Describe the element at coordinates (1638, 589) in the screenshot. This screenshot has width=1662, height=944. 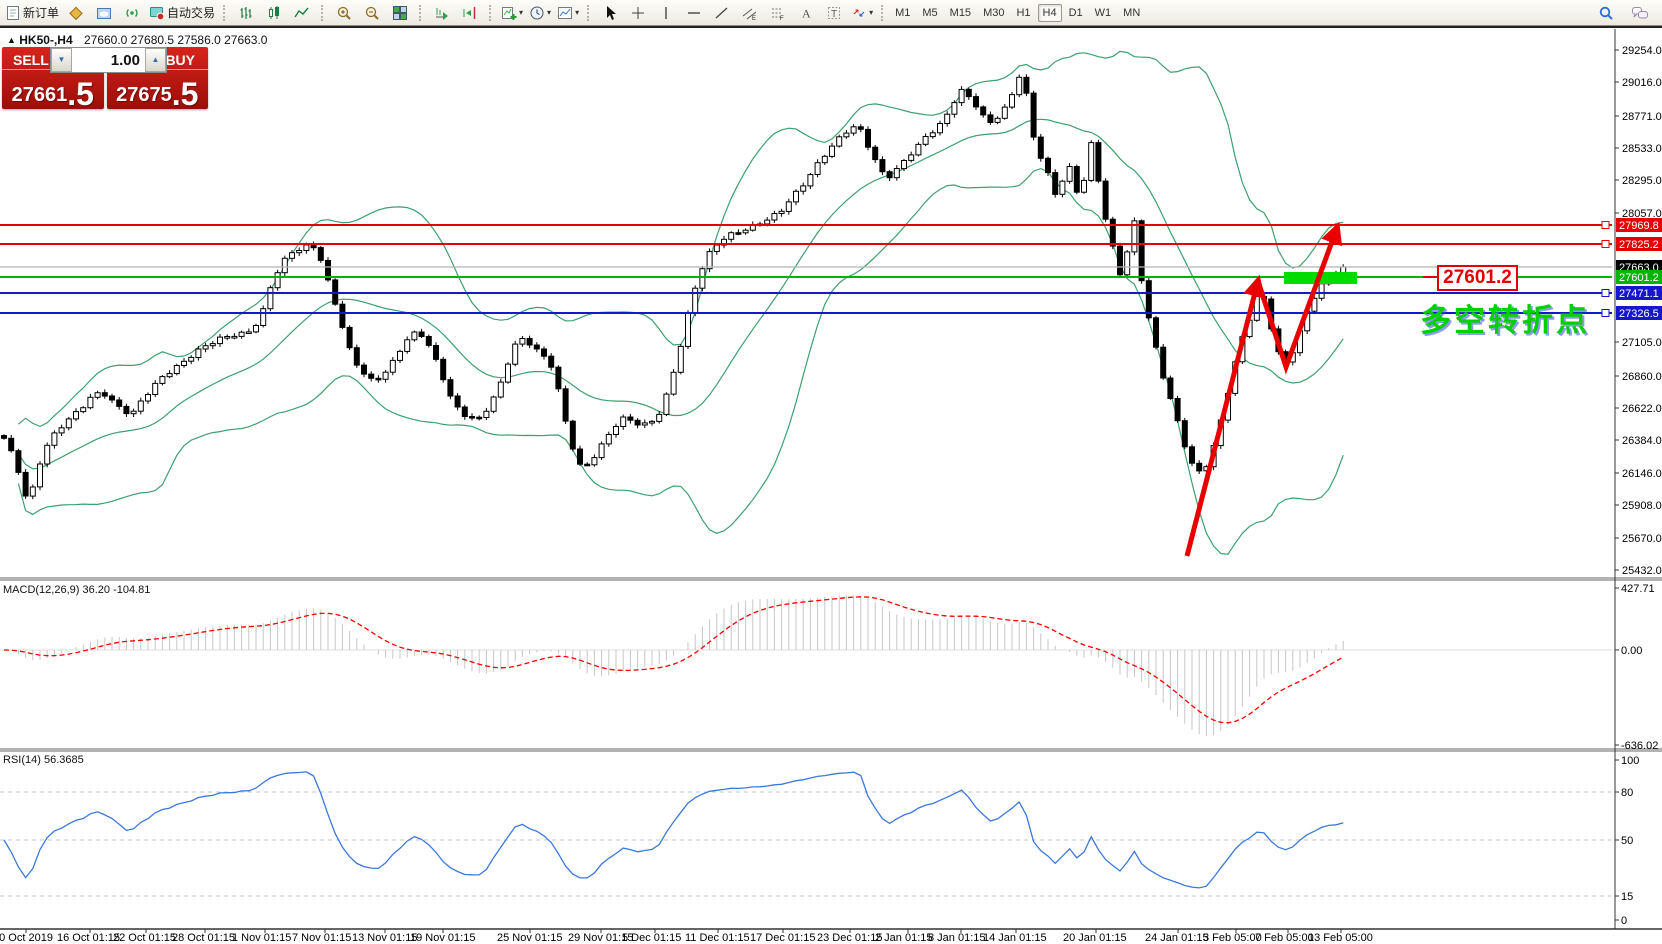
I see `svg-text: 427.71` at that location.